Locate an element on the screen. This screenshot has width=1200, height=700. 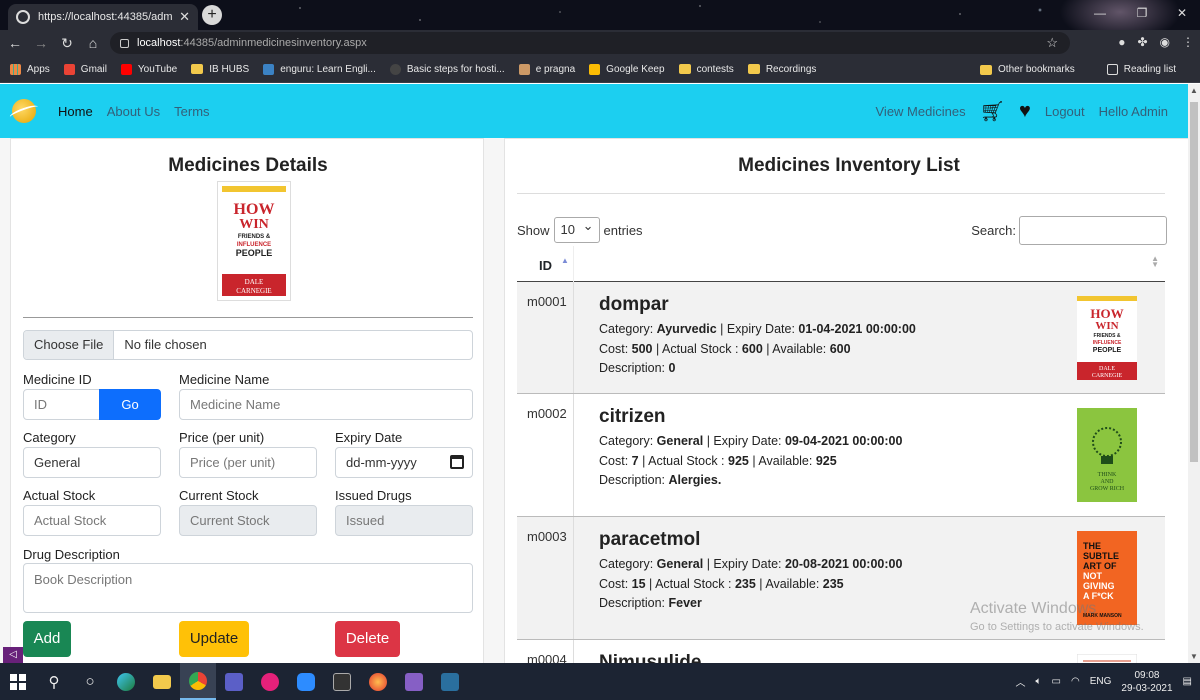
home-icon: ⌂ is located at coordinates (93, 43).